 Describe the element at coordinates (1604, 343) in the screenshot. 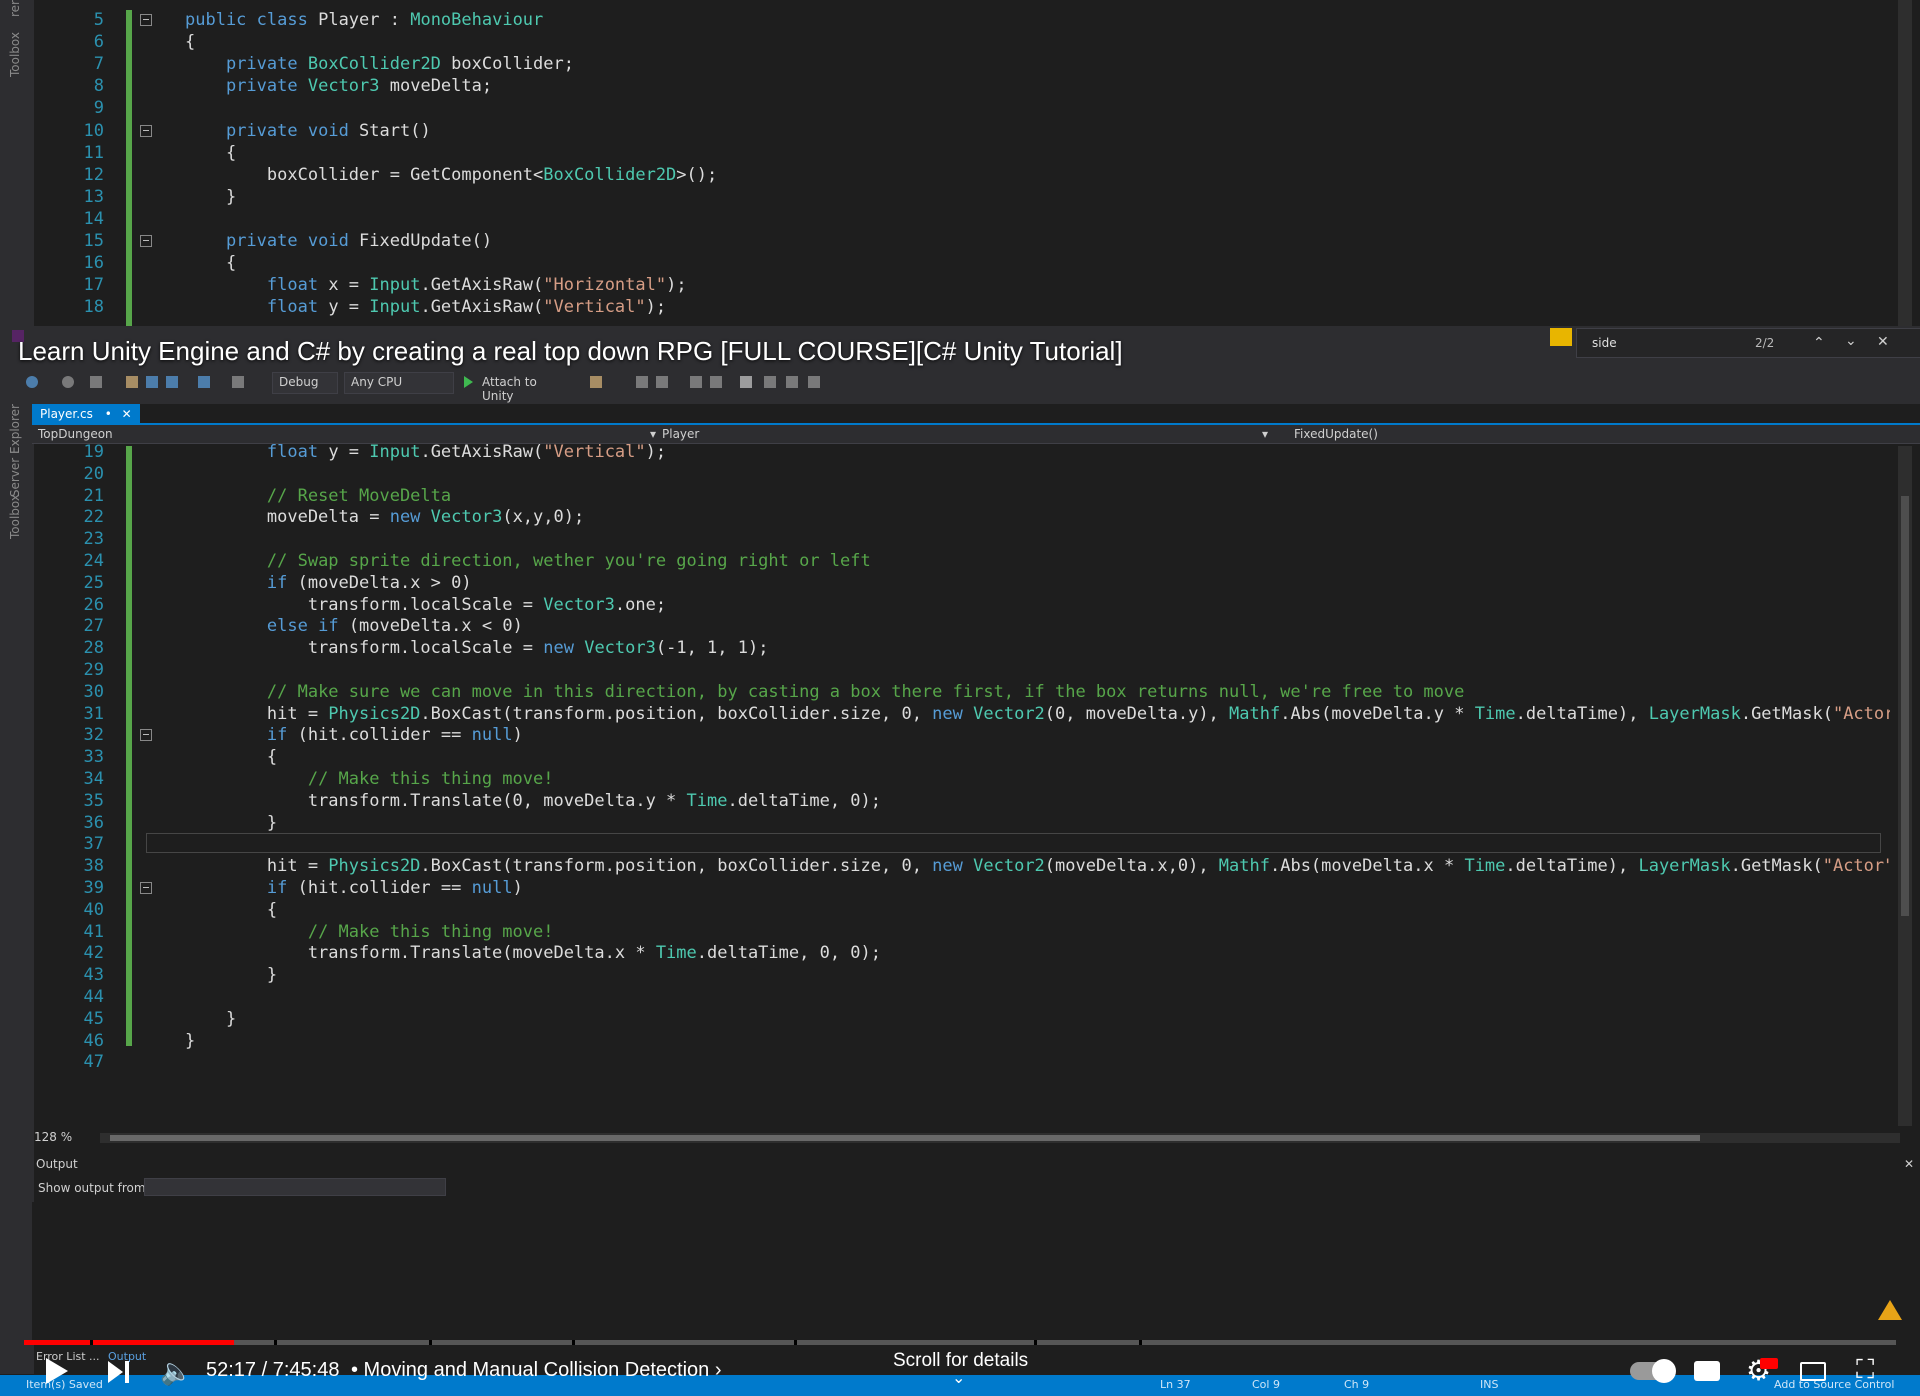

I see `find-input: side` at that location.